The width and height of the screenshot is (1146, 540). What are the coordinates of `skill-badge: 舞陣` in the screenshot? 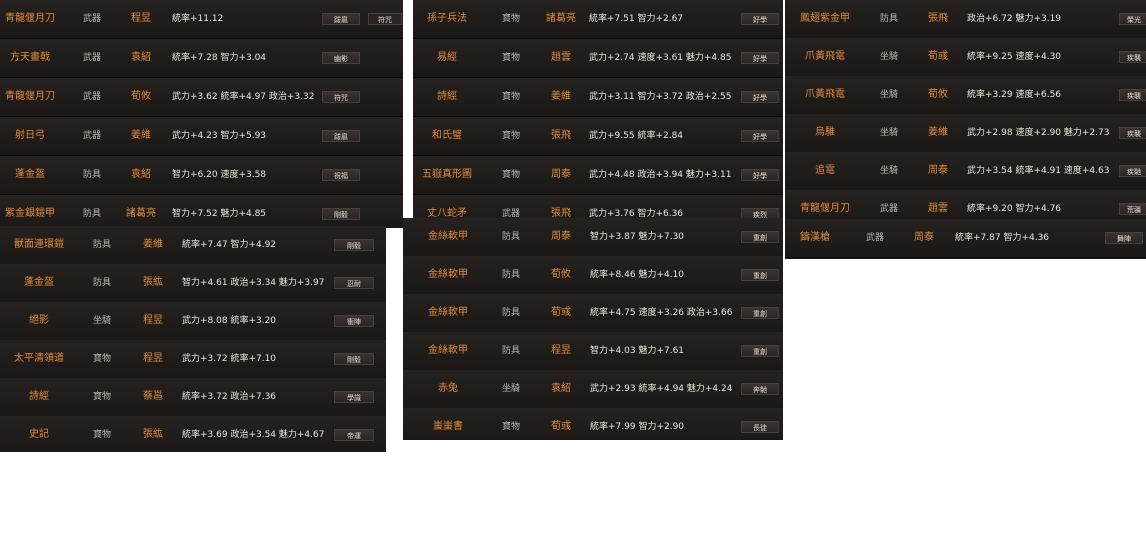 It's located at (1124, 238).